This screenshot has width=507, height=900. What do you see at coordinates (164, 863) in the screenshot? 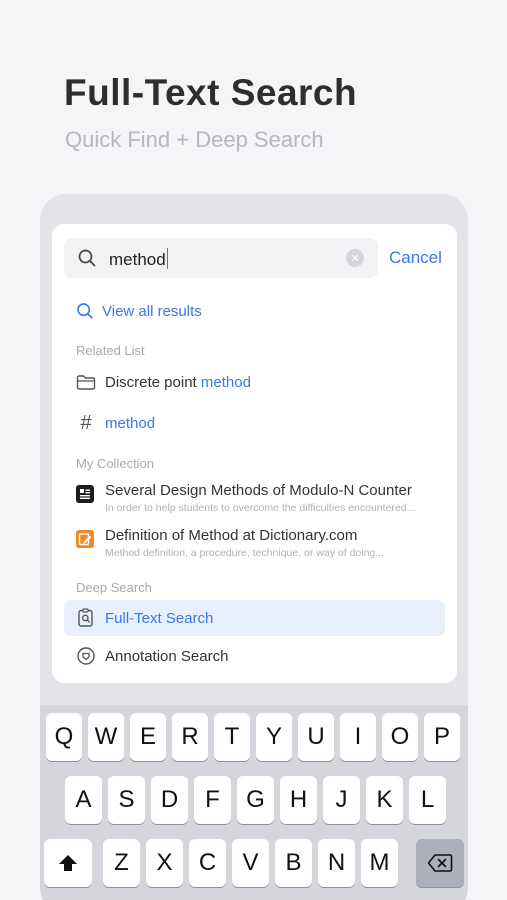
I see `key-x: X` at bounding box center [164, 863].